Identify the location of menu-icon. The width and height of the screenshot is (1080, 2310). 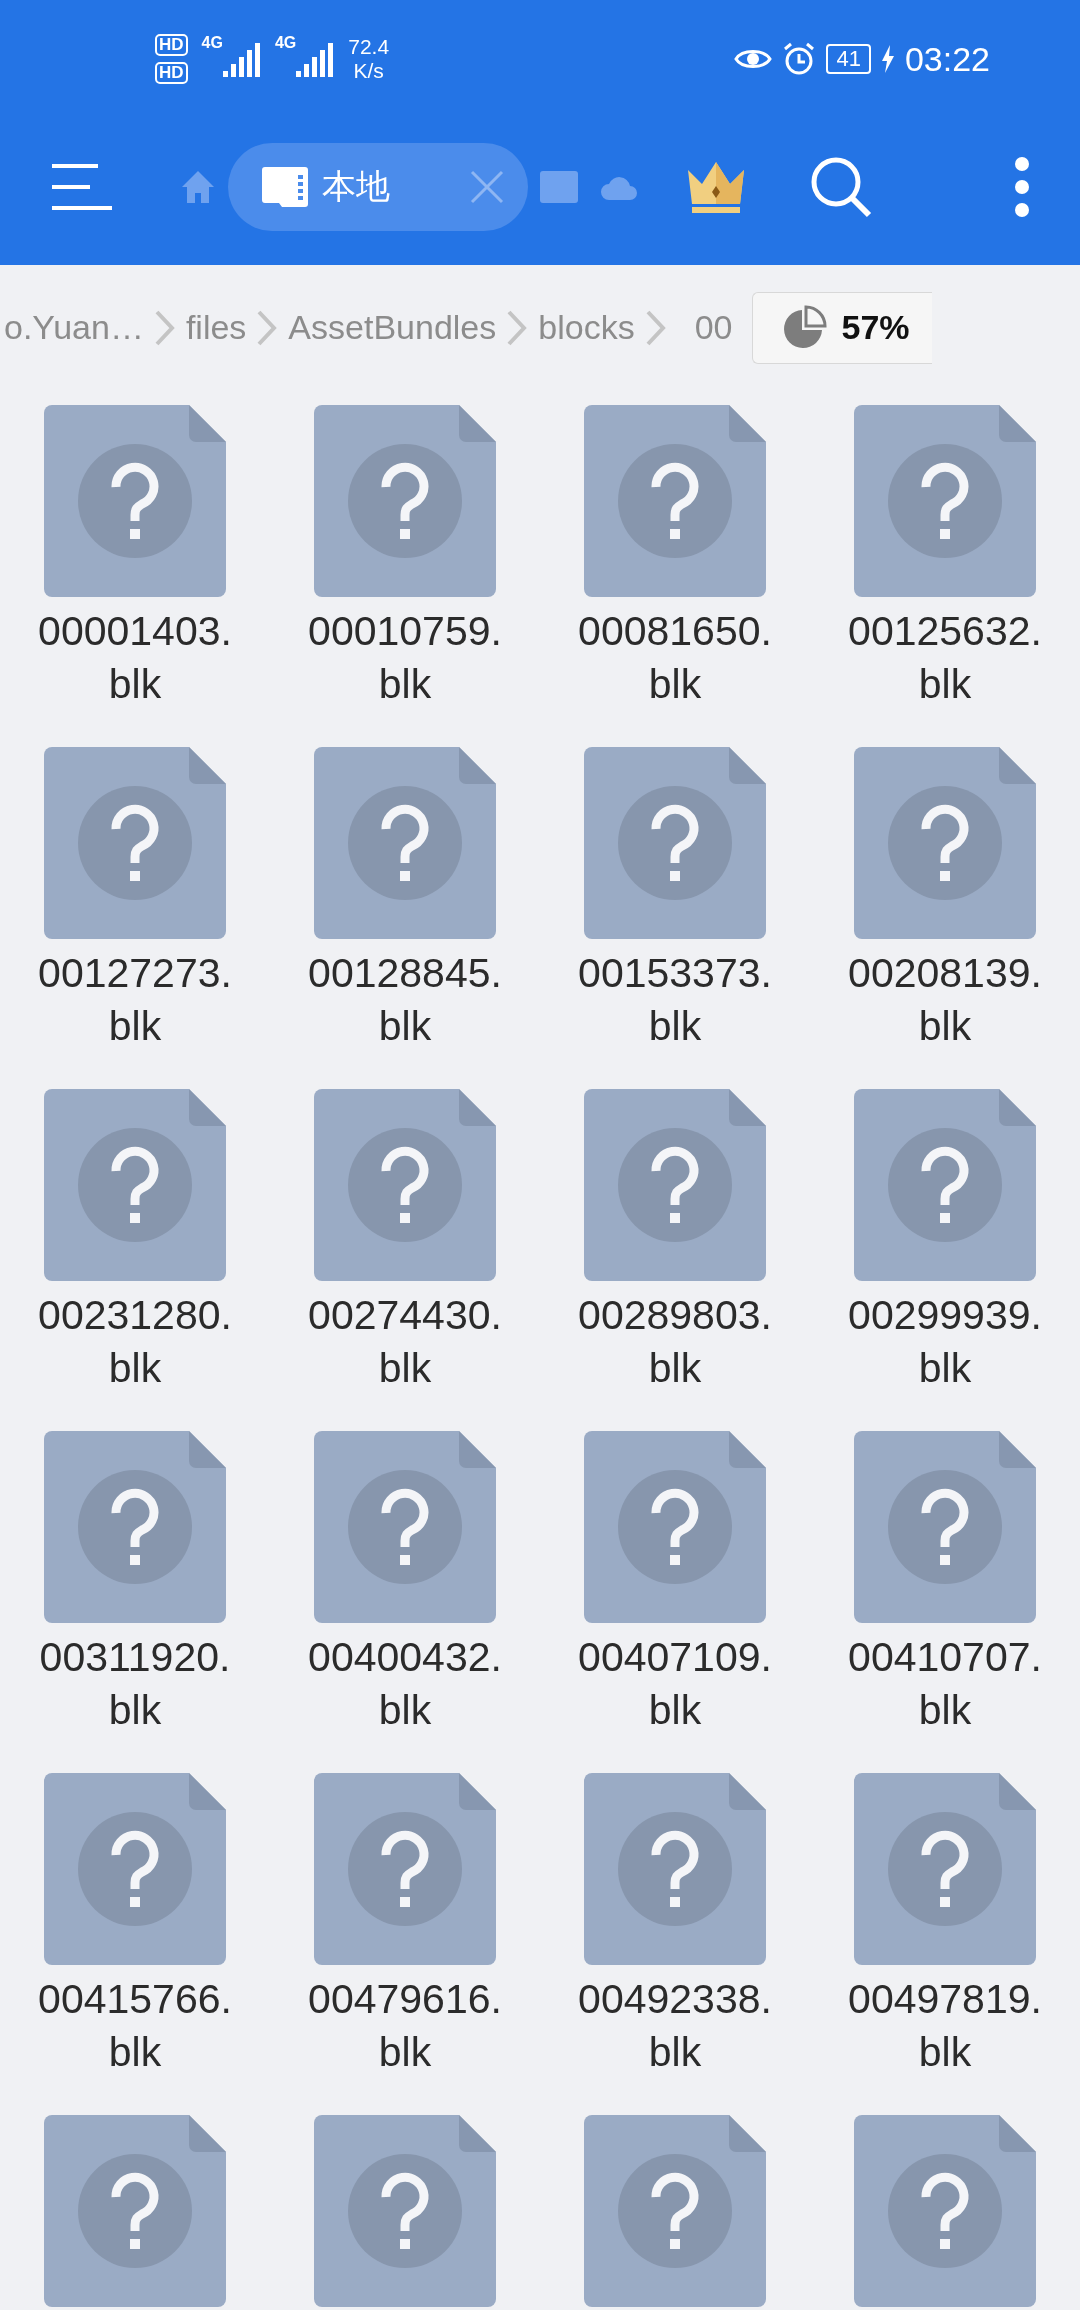
(81, 186).